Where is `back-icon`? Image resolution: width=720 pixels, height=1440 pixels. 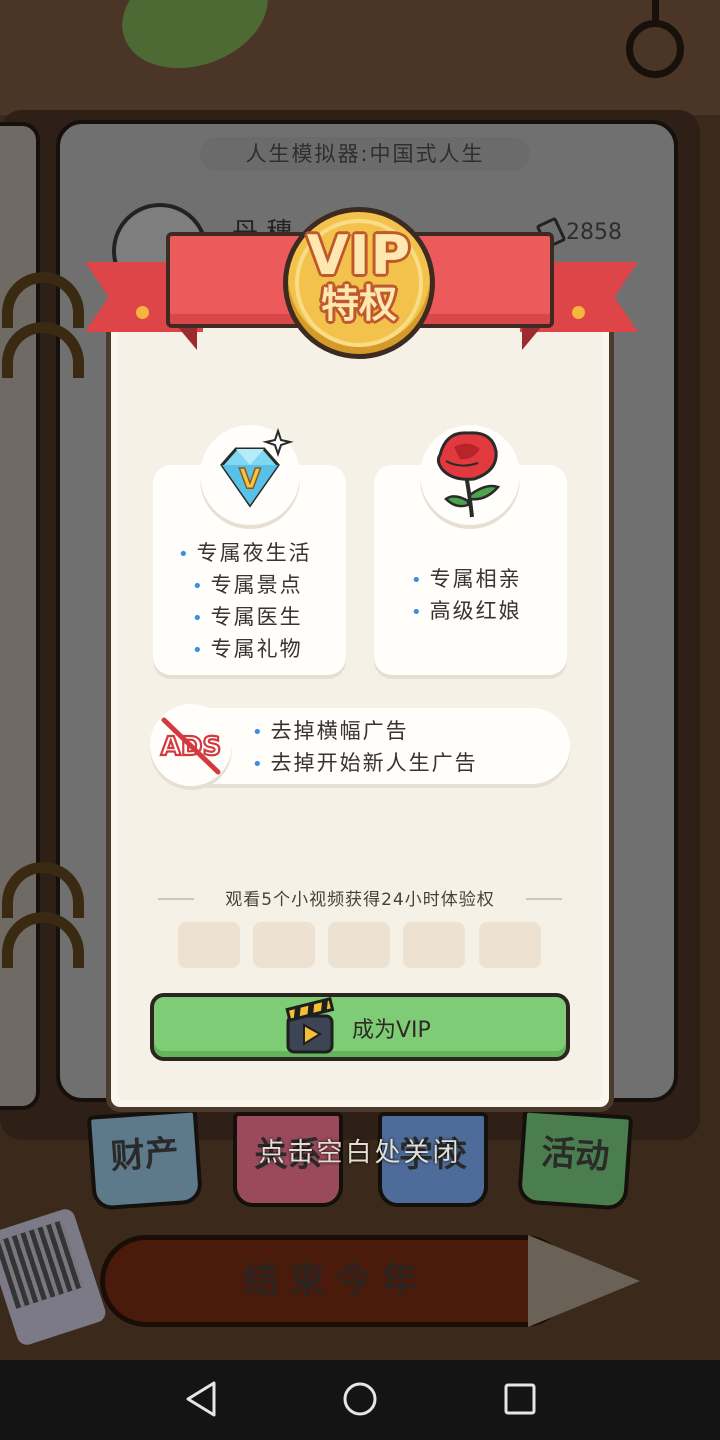 back-icon is located at coordinates (201, 1399).